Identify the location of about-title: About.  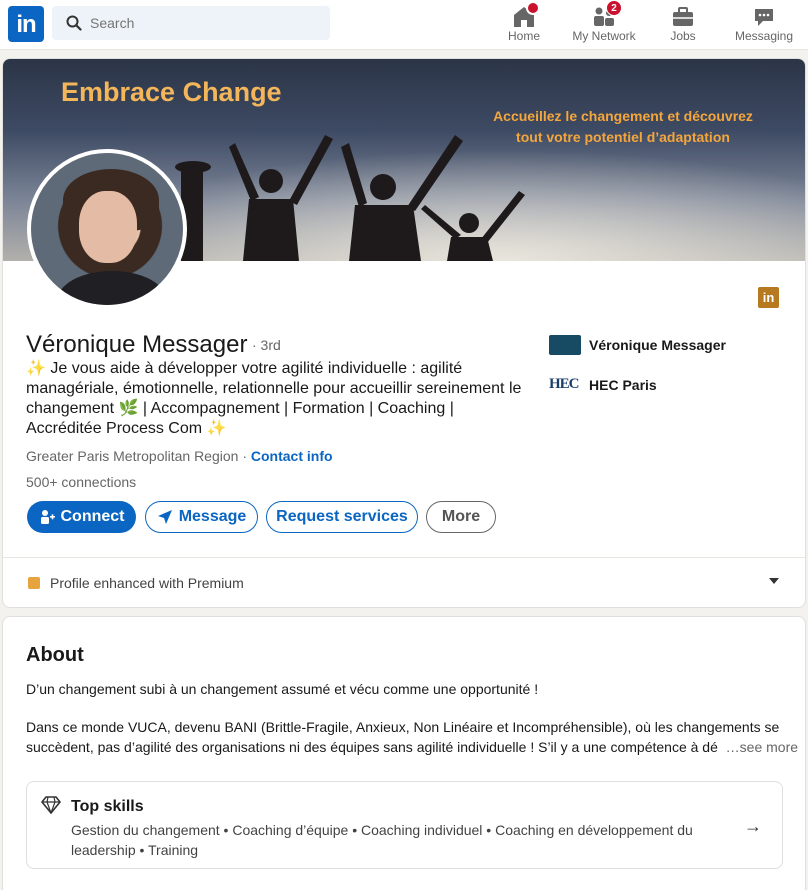
(55, 655).